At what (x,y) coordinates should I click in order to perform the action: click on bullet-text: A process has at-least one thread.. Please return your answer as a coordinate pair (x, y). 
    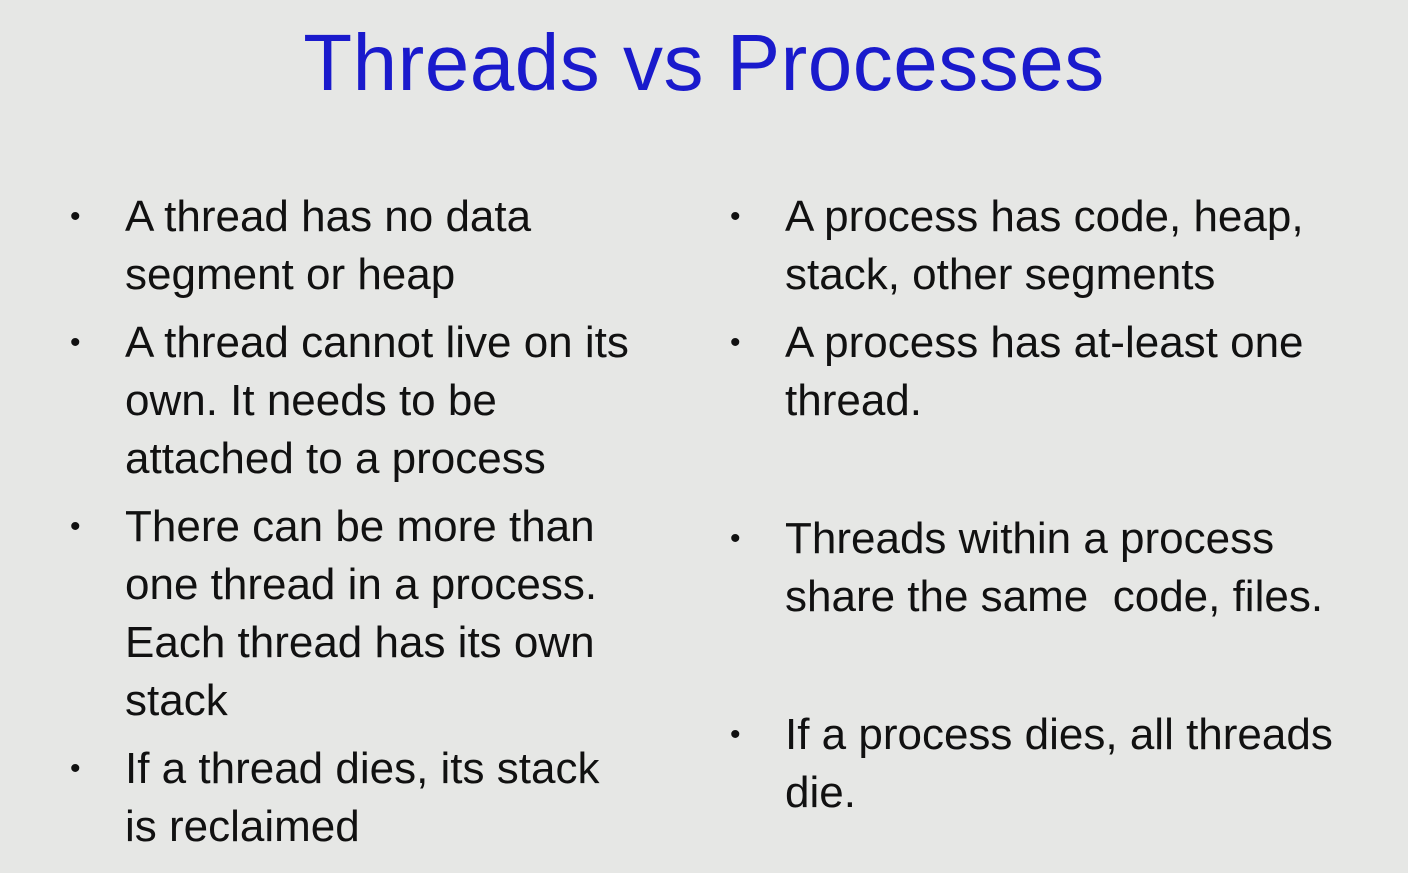
    Looking at the image, I should click on (1044, 371).